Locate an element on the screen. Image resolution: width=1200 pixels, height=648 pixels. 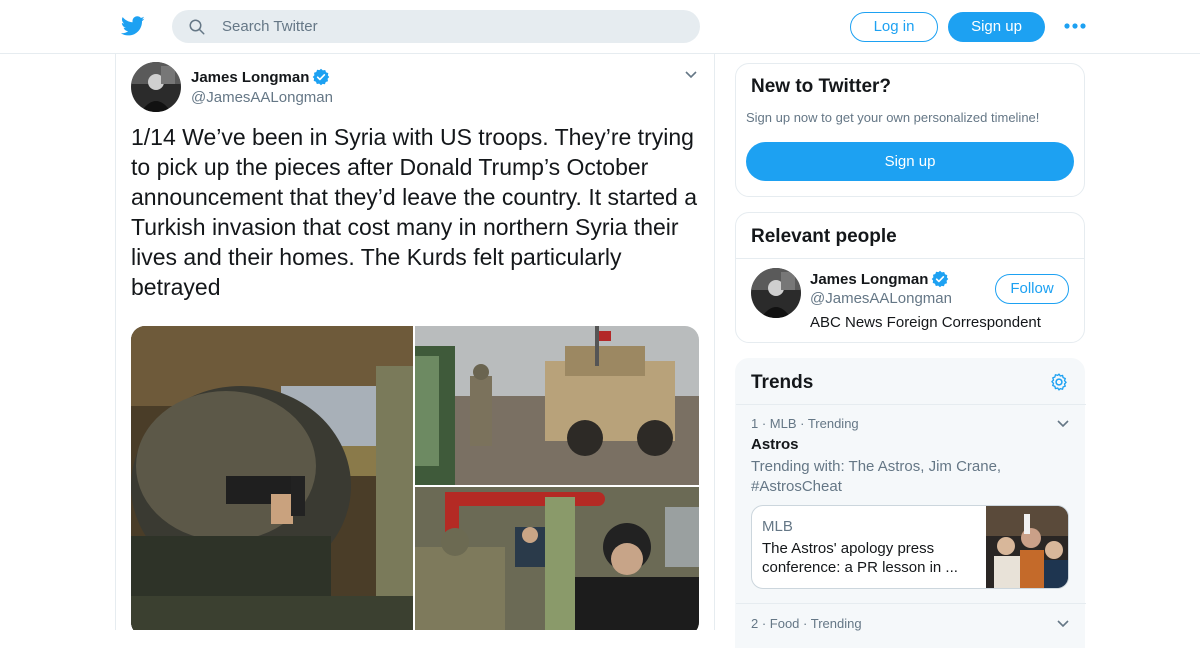
follow-button: Follow is located at coordinates (1032, 289).